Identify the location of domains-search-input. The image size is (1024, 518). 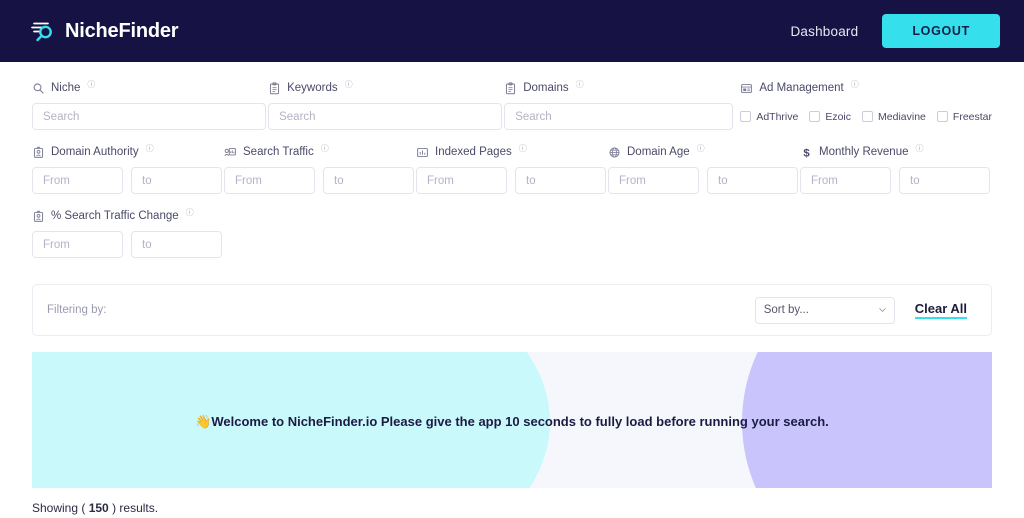
(619, 116).